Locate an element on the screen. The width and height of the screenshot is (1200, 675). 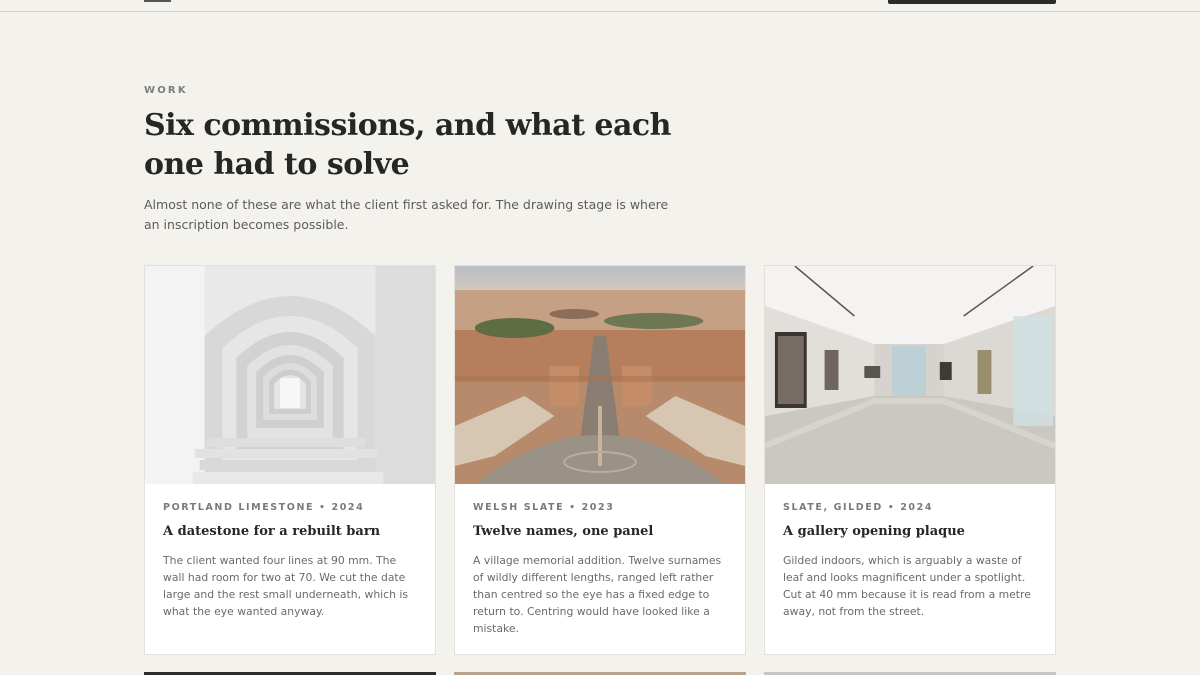
card-meta: WELSH SLATE • 2023 is located at coordinates (600, 507).